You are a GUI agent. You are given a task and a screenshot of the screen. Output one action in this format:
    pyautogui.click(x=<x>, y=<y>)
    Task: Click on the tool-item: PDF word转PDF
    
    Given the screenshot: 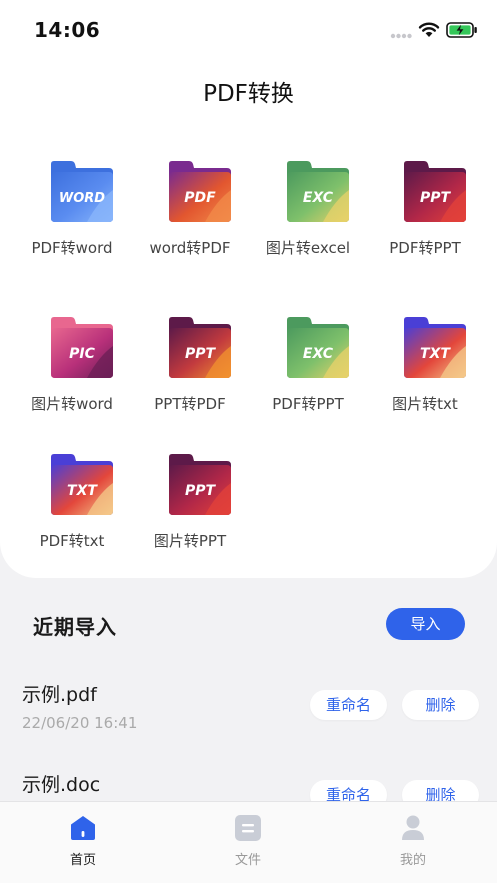 What is the action you would take?
    pyautogui.click(x=190, y=220)
    